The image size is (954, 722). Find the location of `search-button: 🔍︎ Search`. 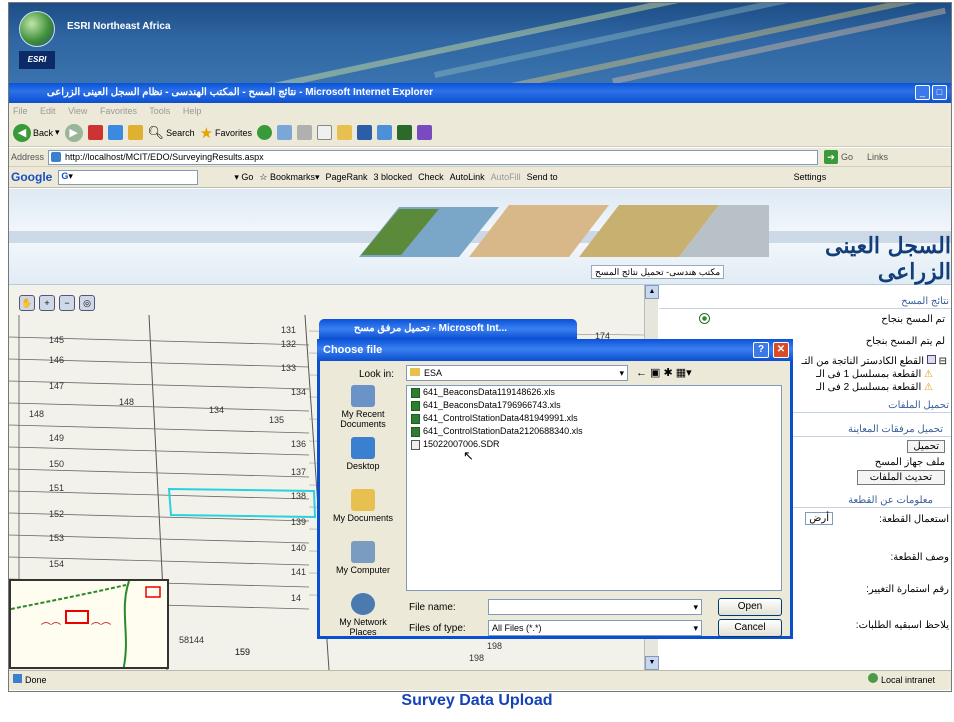

search-button: 🔍︎ Search is located at coordinates (171, 133).